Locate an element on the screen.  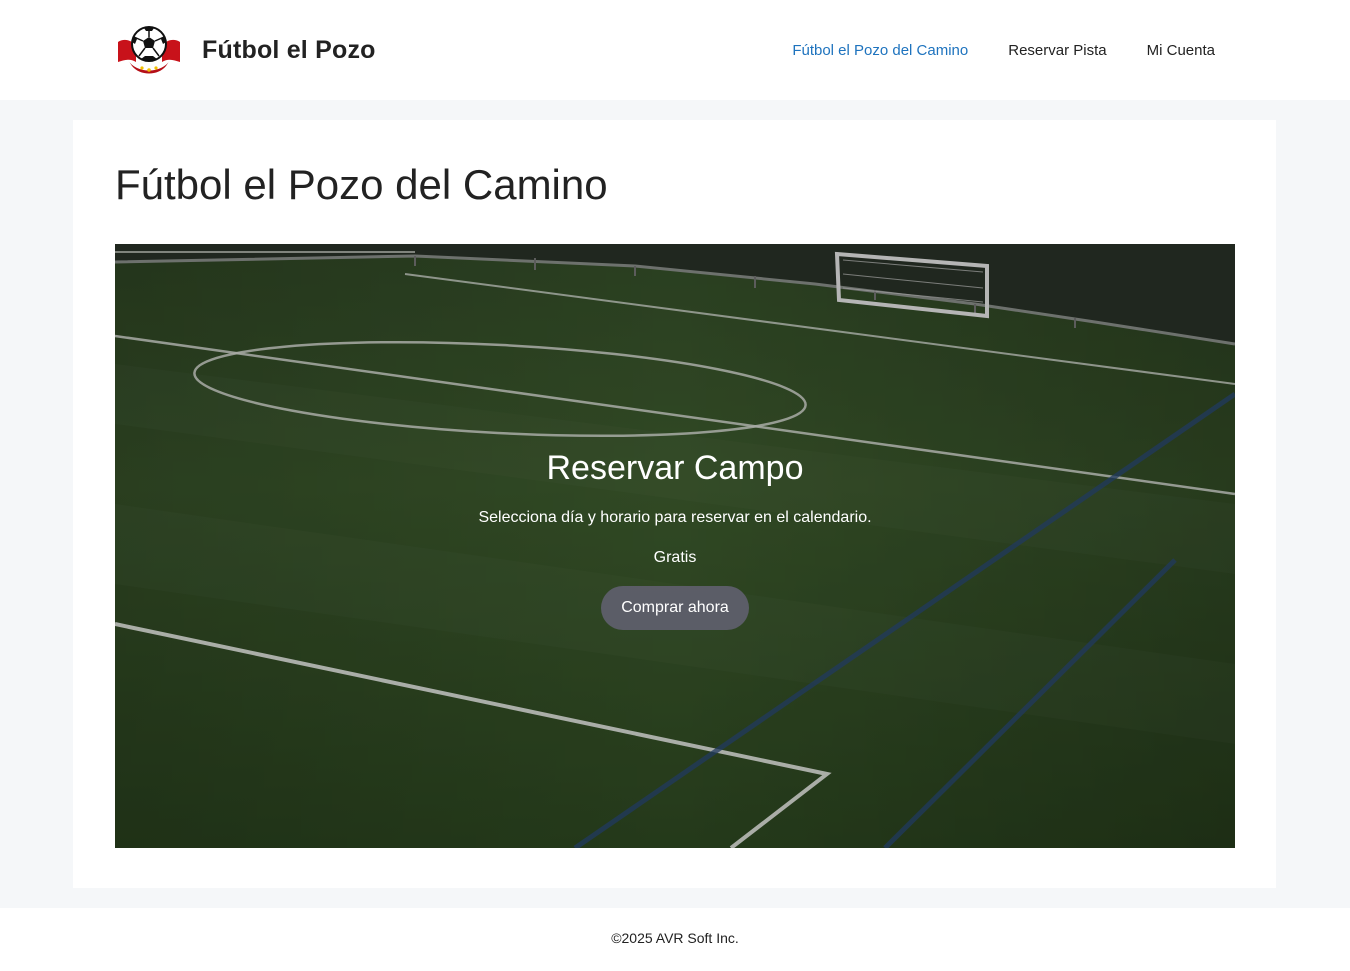
price-label: Gratis is located at coordinates (675, 557).